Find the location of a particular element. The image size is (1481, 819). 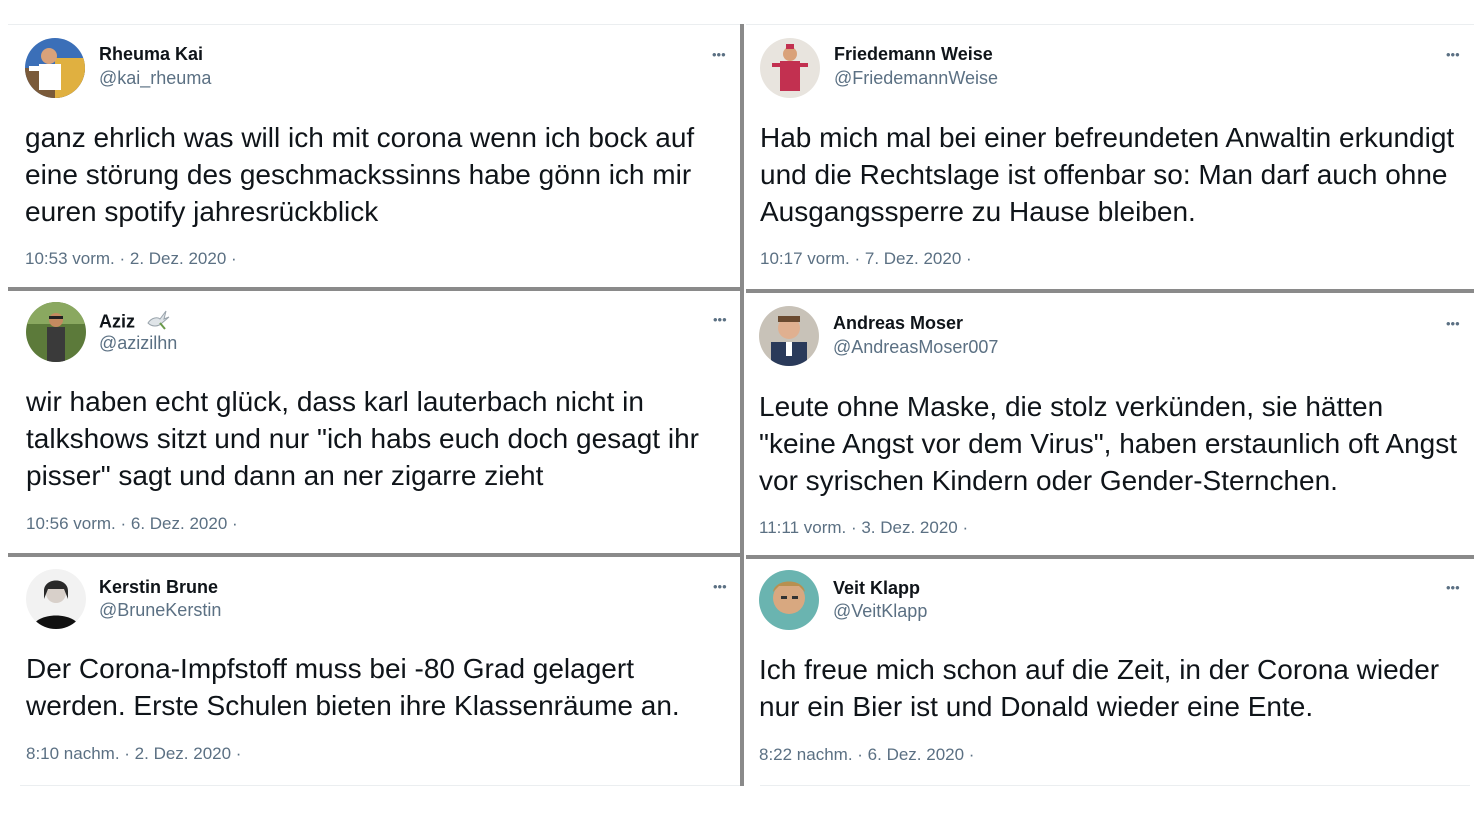

tweet-timestamp: 8:22 nachm. · 6. Dez. 2020 · is located at coordinates (866, 755).